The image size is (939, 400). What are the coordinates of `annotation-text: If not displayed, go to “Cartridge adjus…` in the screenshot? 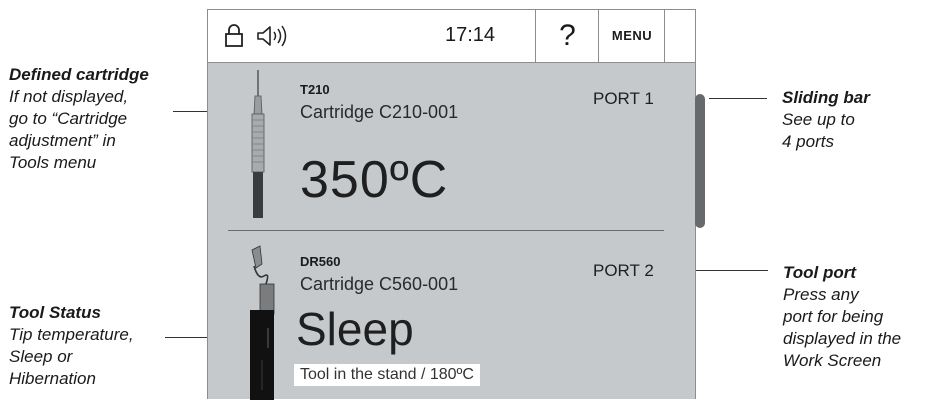 It's located at (69, 129).